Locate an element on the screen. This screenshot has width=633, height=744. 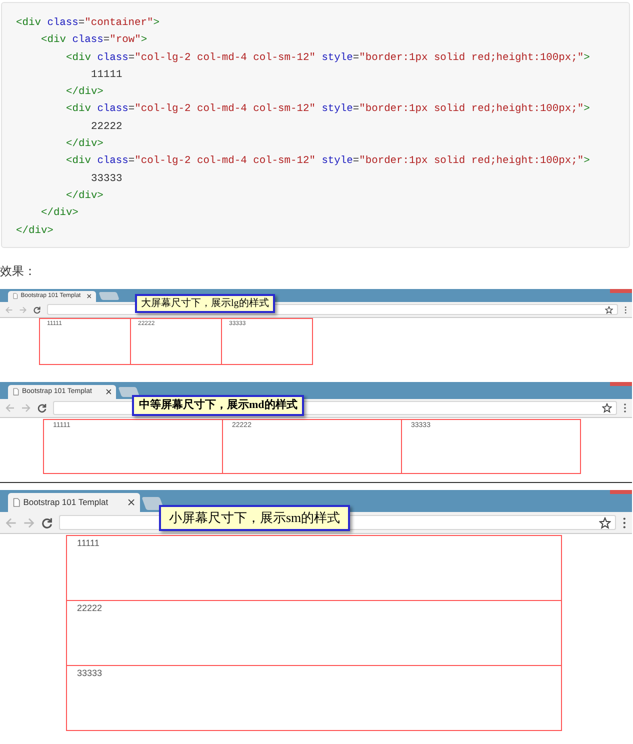
code-line: 22222 is located at coordinates (106, 127).